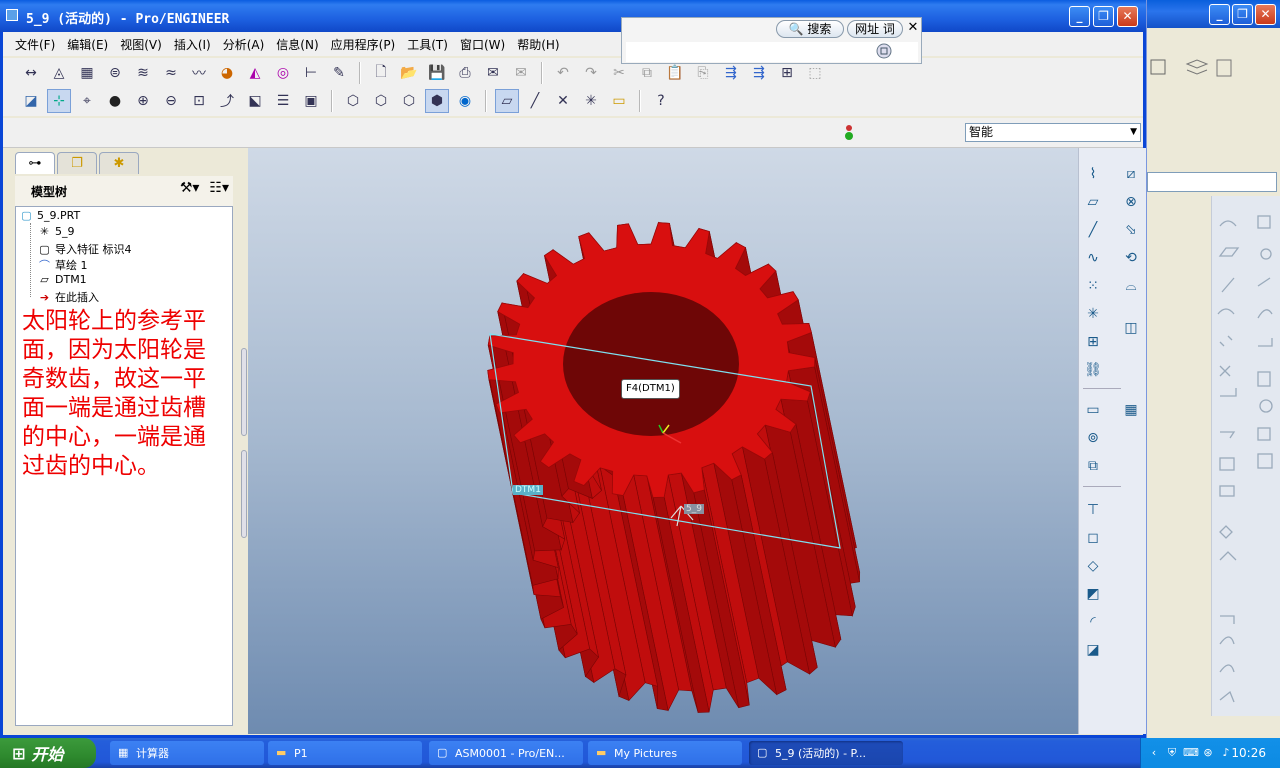 This screenshot has height=768, width=1280. What do you see at coordinates (591, 101) in the screenshot?
I see `csys-toggle-icon: ✳` at bounding box center [591, 101].